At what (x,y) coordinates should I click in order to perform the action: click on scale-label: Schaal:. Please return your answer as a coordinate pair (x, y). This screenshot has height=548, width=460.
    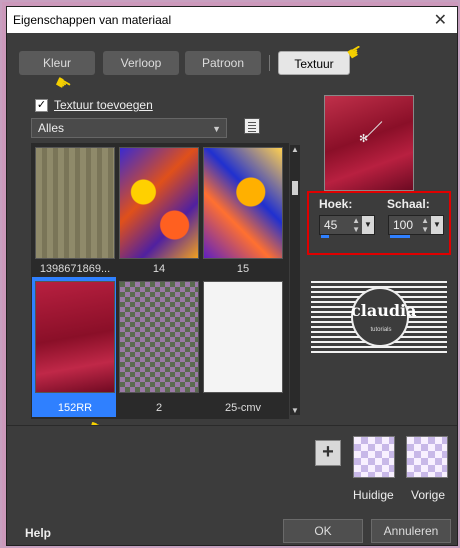
    Looking at the image, I should click on (408, 204).